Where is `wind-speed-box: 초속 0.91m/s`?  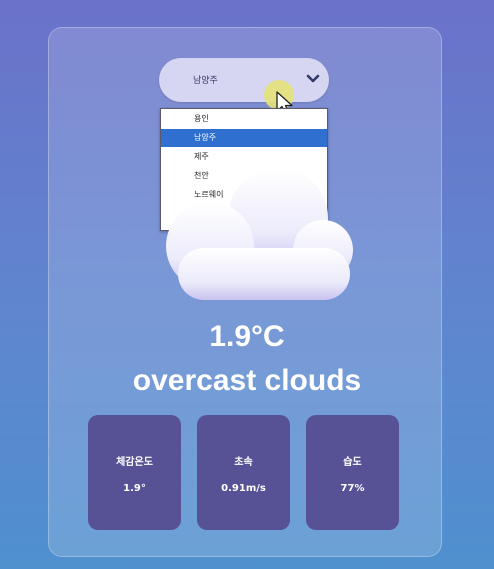
wind-speed-box: 초속 0.91m/s is located at coordinates (243, 472).